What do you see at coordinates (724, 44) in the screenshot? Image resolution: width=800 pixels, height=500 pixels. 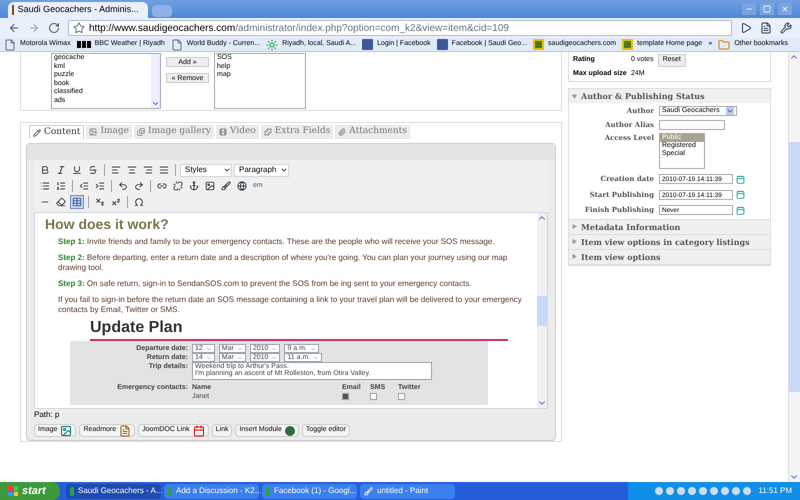 I see `folder-icon` at bounding box center [724, 44].